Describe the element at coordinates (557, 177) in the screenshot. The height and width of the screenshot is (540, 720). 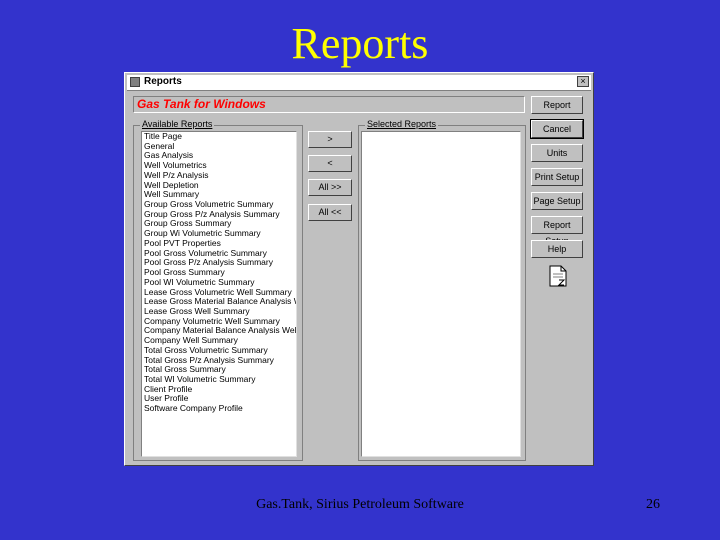
I see `print-setup-button: Print Setup` at that location.